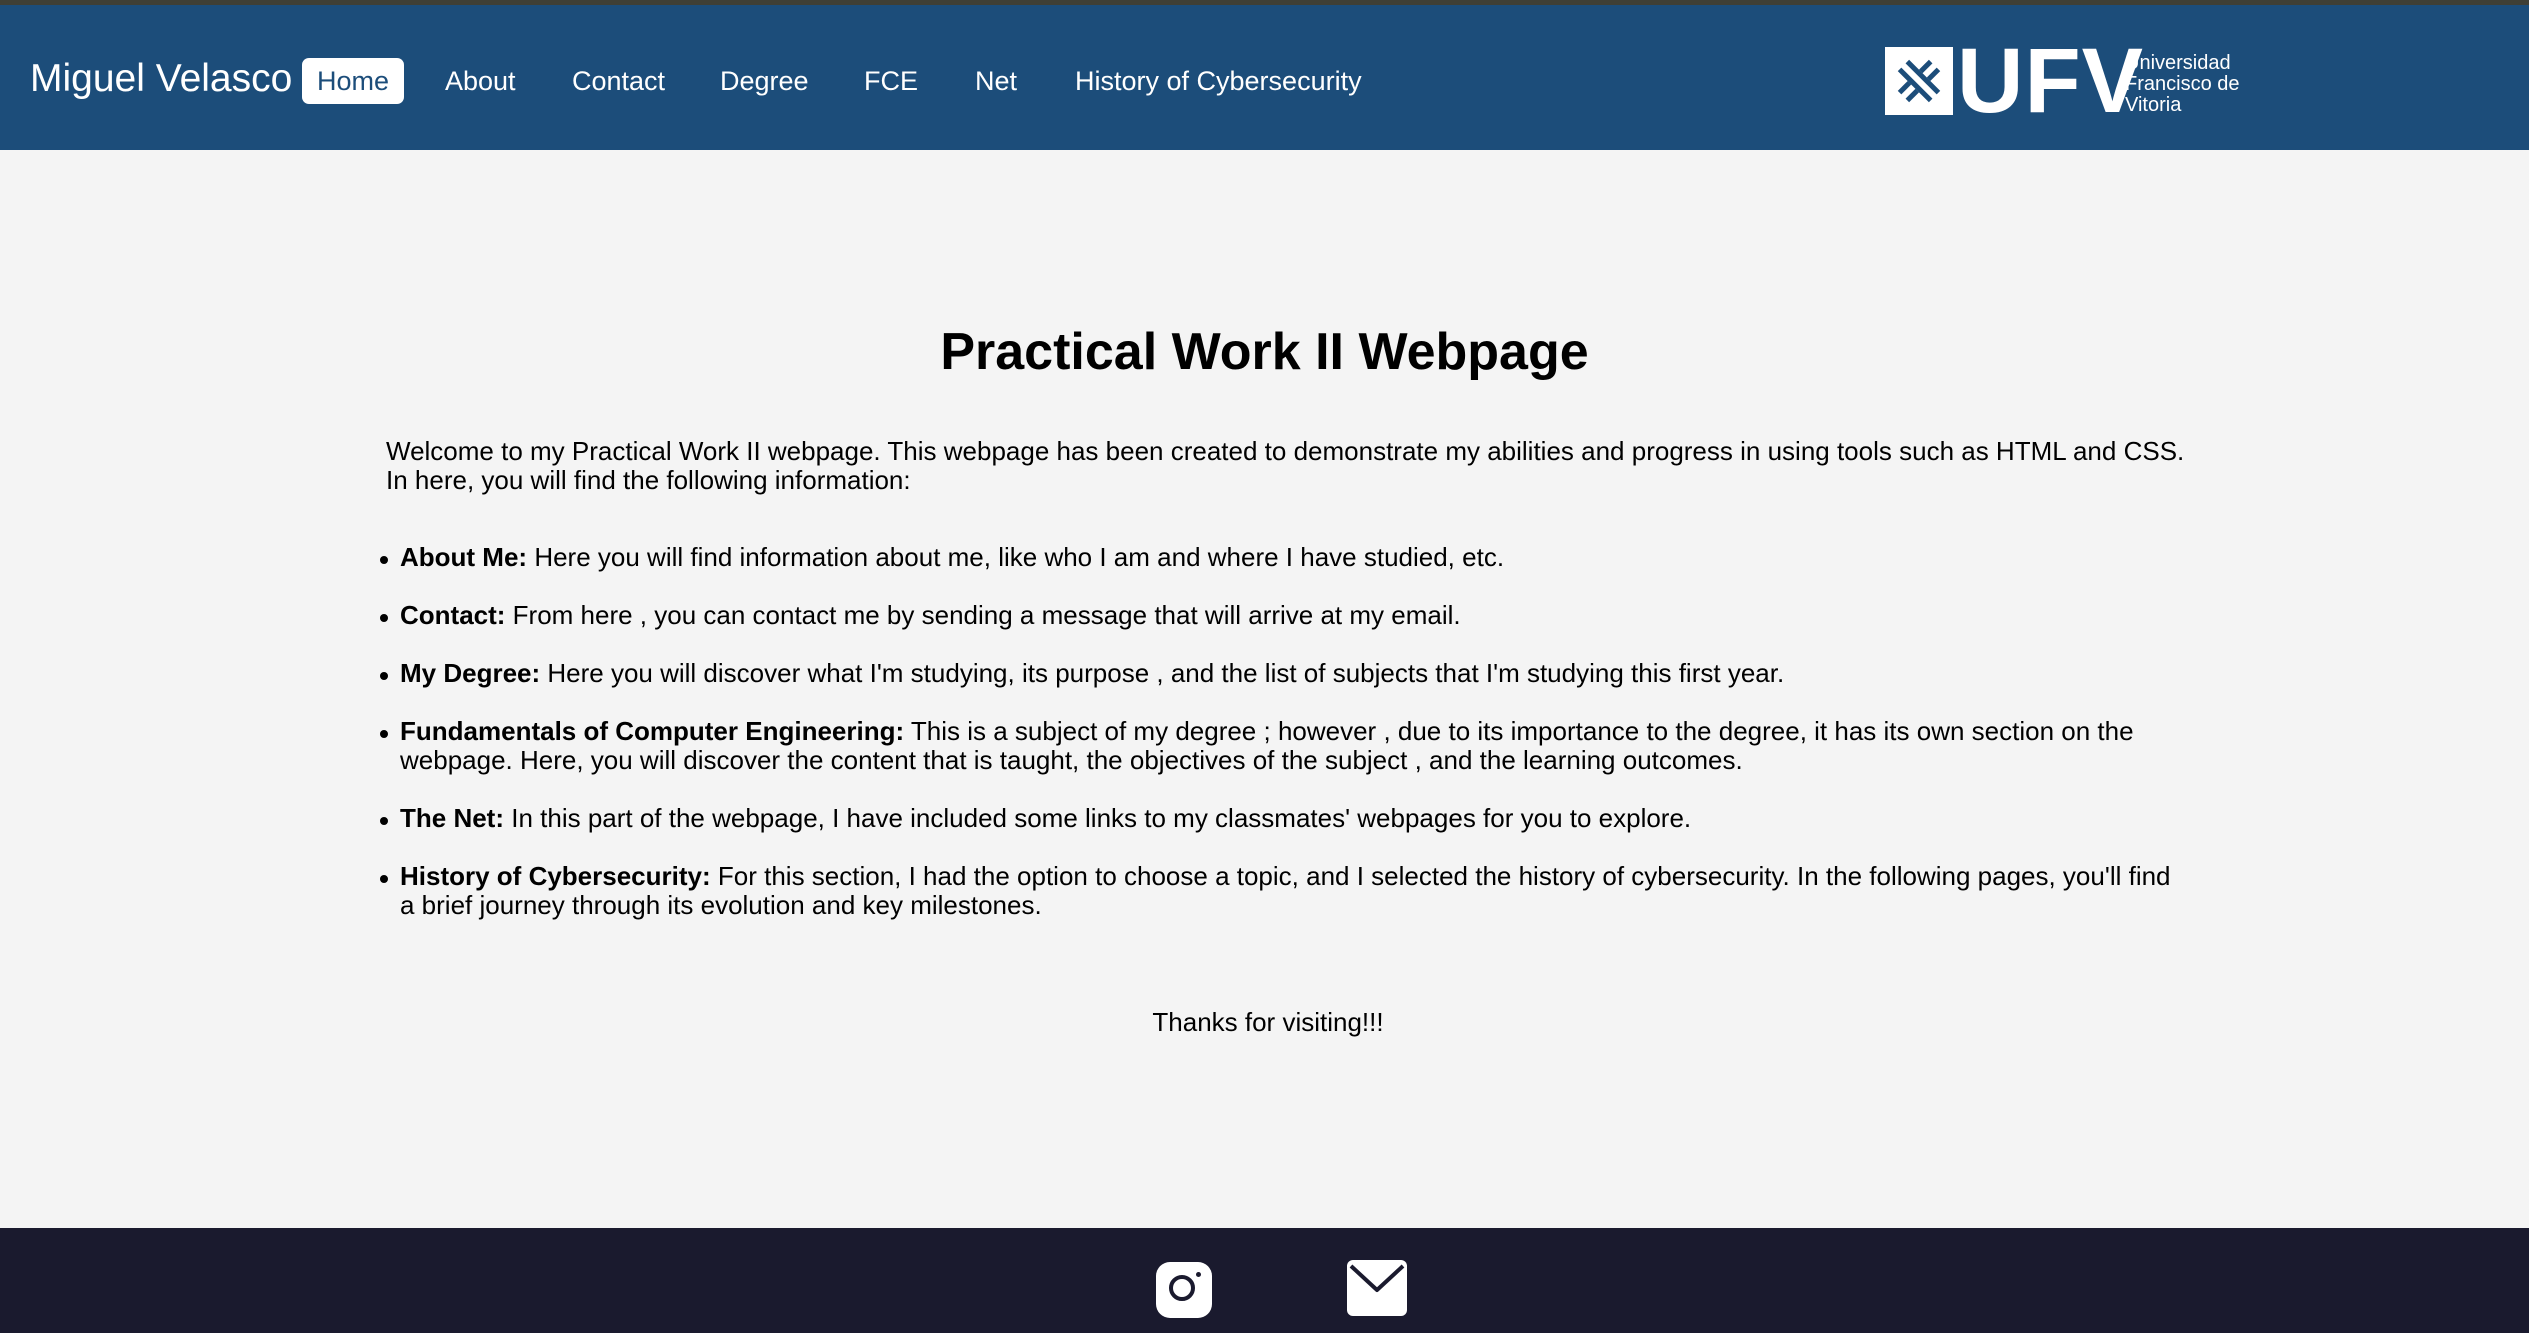 This screenshot has height=1333, width=2529. Describe the element at coordinates (1919, 81) in the screenshot. I see `ufv-emblem-icon` at that location.